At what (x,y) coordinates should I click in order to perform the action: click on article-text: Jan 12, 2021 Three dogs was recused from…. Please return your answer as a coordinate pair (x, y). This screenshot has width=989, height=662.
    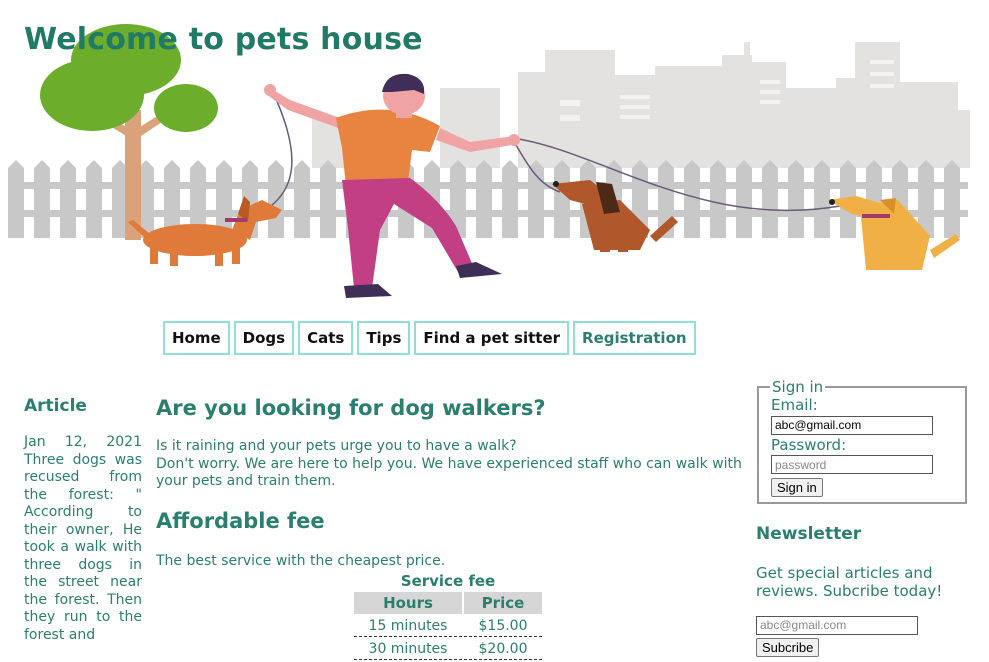
    Looking at the image, I should click on (83, 538).